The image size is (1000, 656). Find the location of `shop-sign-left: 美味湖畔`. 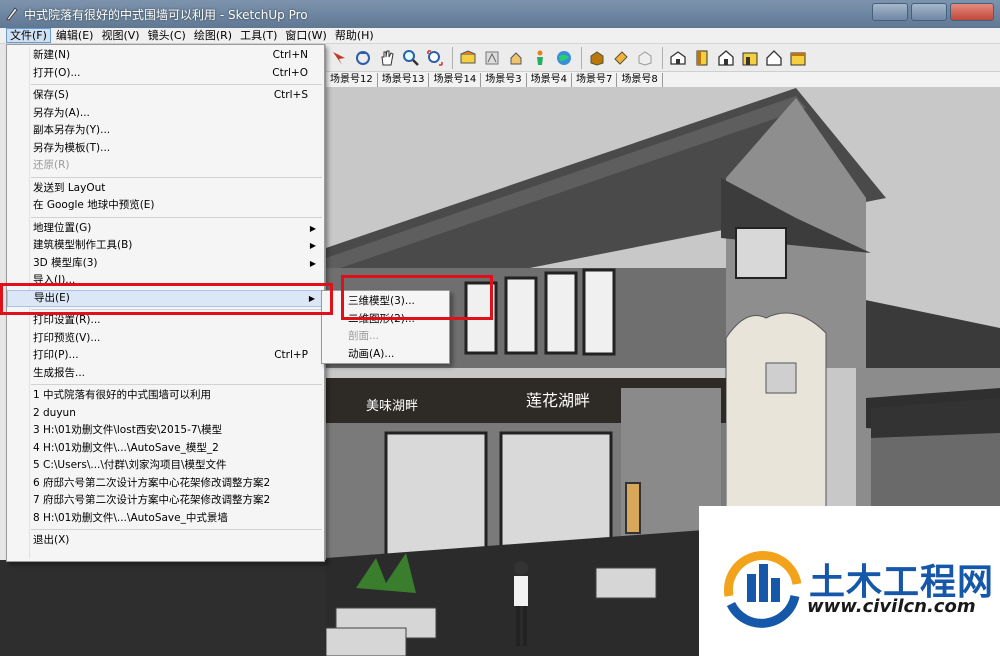

shop-sign-left: 美味湖畔 is located at coordinates (392, 406).